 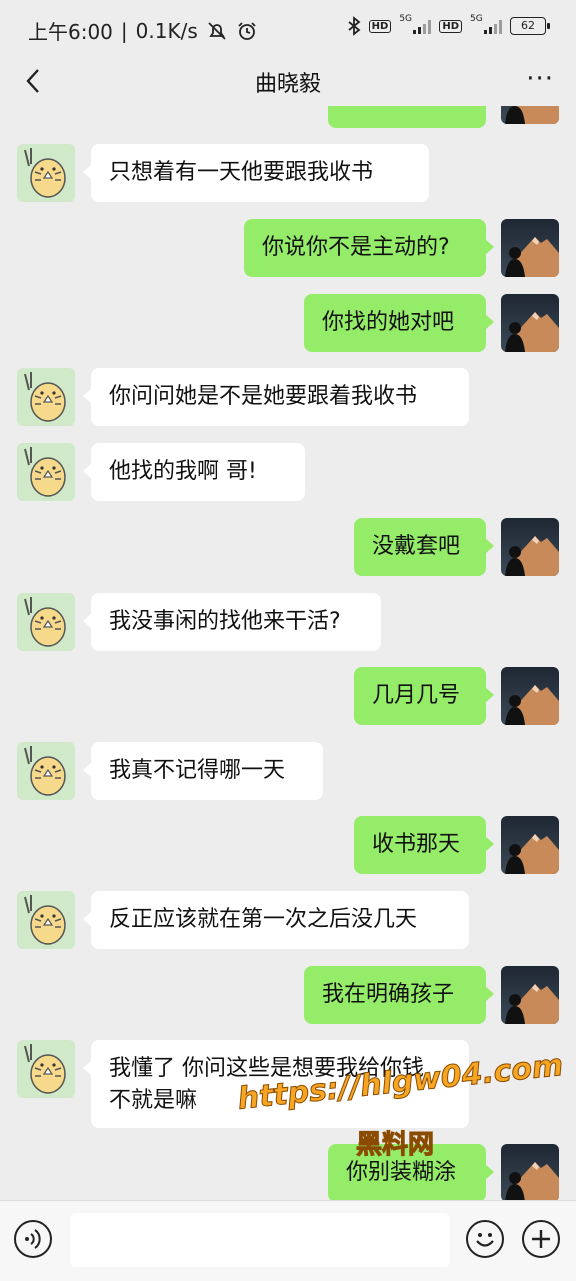 I want to click on outgoing-message: 你别装糊涂, so click(x=288, y=1172).